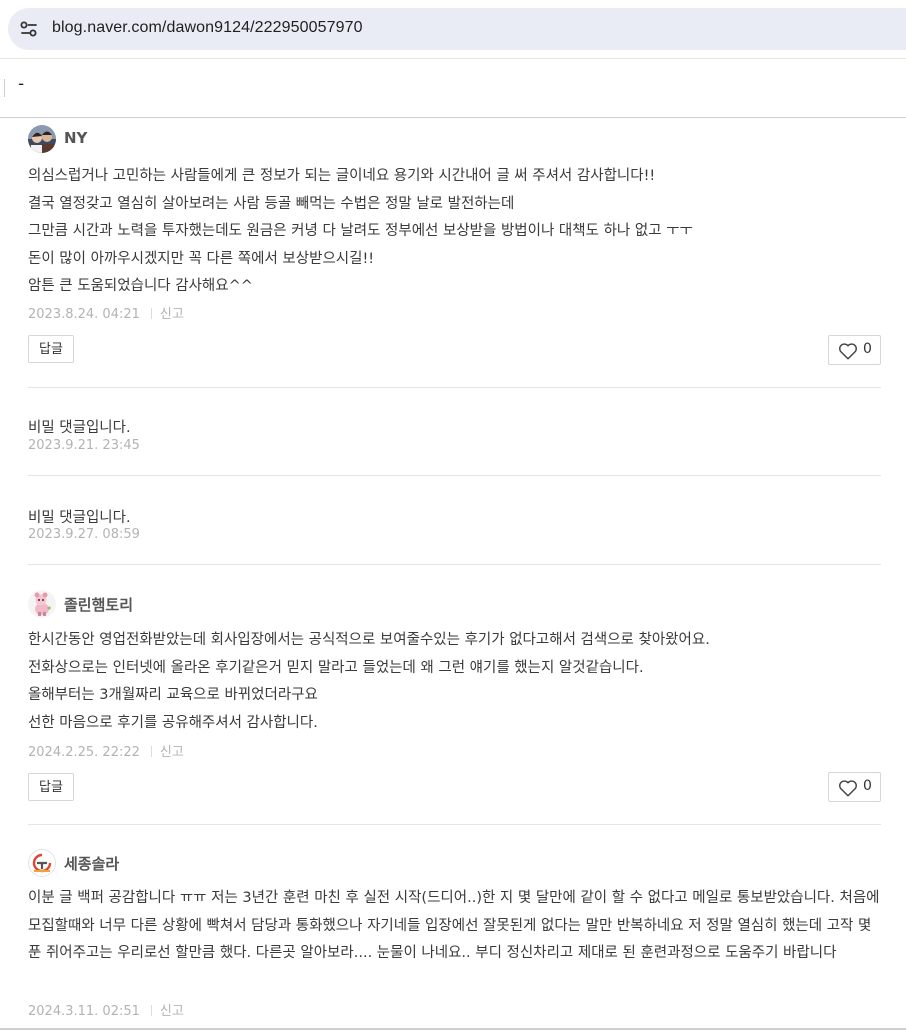 This screenshot has height=1030, width=906. I want to click on comment-meta: 2024.3.11. 02:51 신고, so click(106, 1009).